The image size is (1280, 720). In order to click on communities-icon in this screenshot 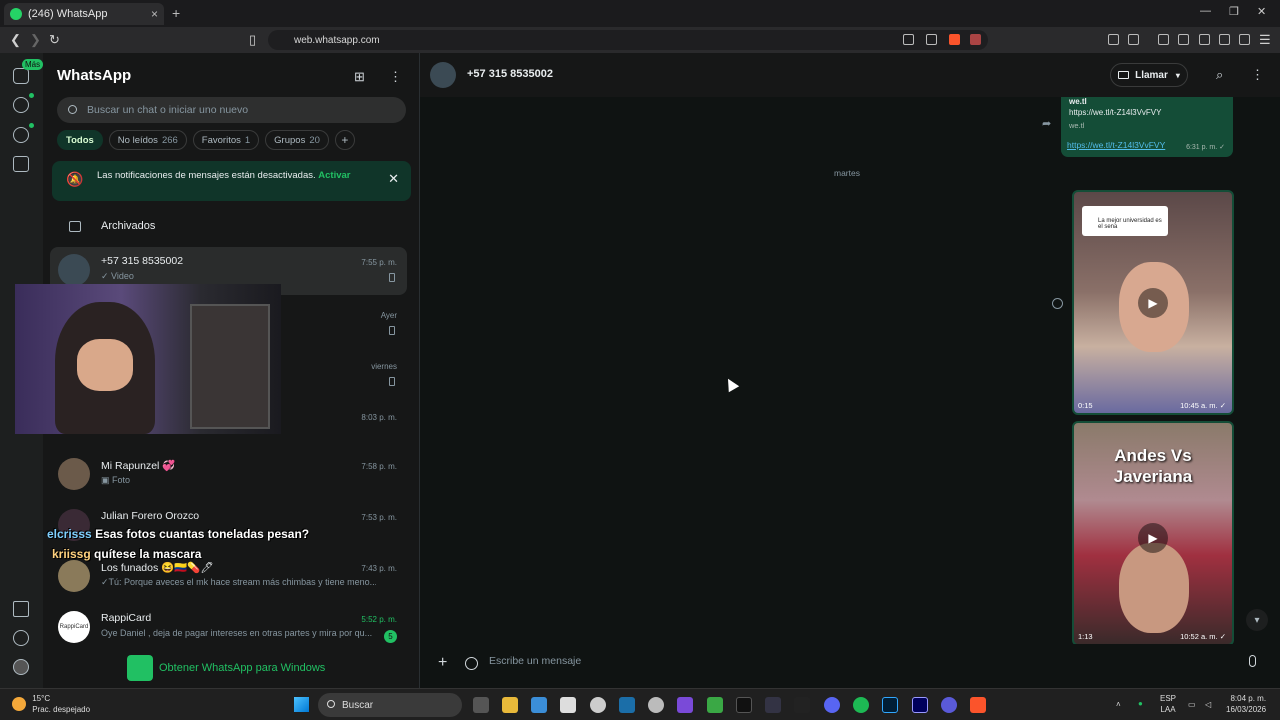, I will do `click(21, 164)`.